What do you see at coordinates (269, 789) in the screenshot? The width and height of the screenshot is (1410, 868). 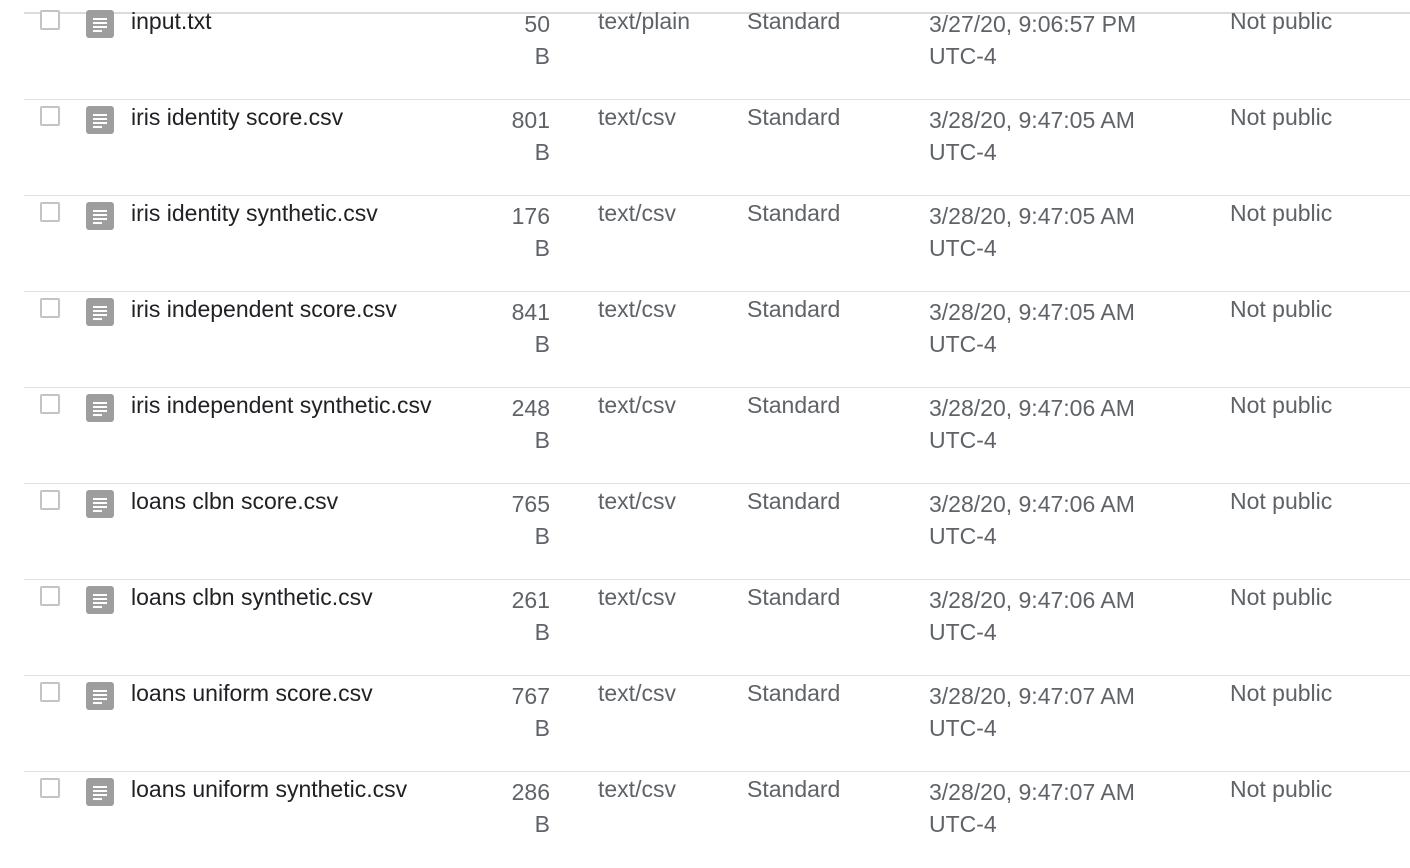 I see `file-name-link: loans uniform synthetic.csv` at bounding box center [269, 789].